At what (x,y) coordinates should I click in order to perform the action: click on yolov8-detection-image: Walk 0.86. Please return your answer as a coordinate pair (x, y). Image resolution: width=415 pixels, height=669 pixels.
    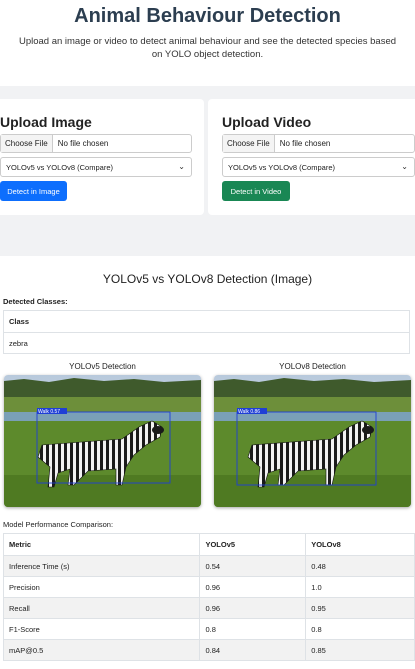
    Looking at the image, I should click on (312, 441).